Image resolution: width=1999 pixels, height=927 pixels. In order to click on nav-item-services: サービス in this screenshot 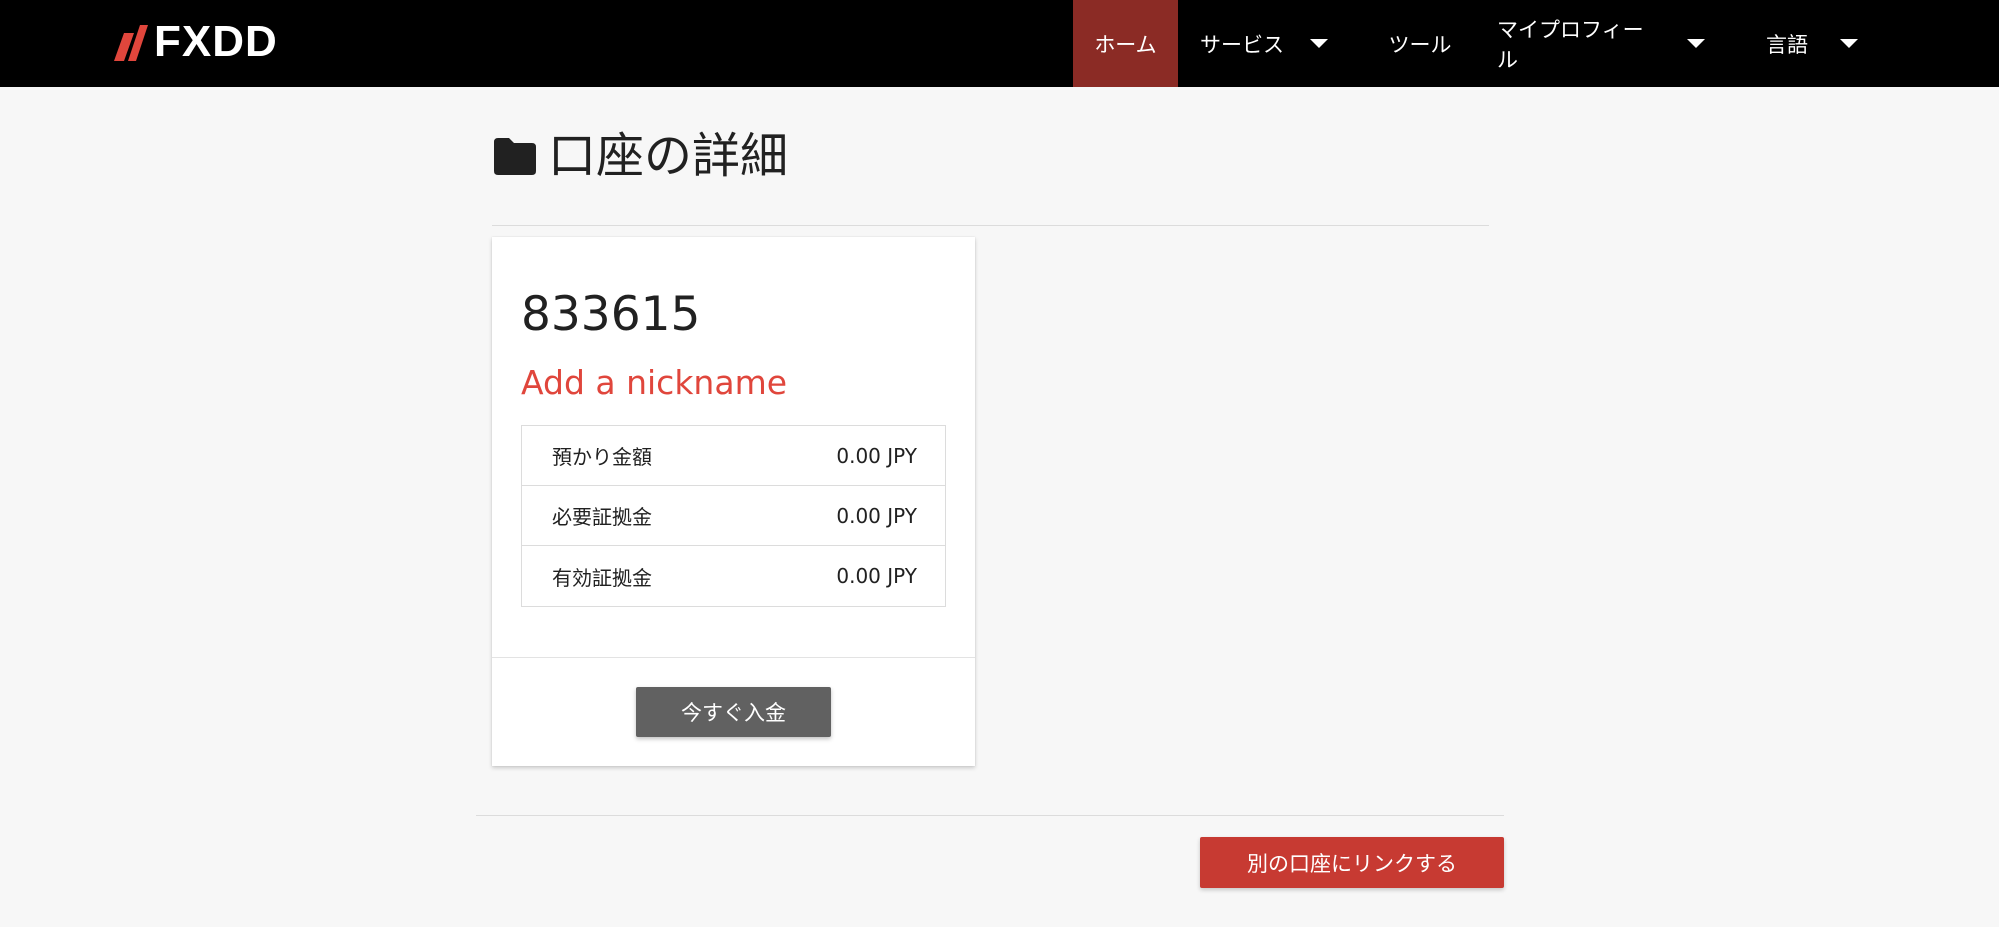, I will do `click(1265, 43)`.